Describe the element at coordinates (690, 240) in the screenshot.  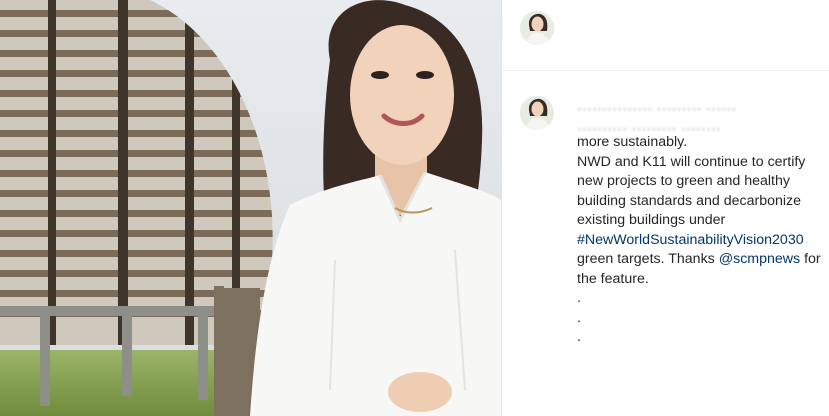
I see `hashtag-link: #NewWorldSustainabilityVision2030` at that location.